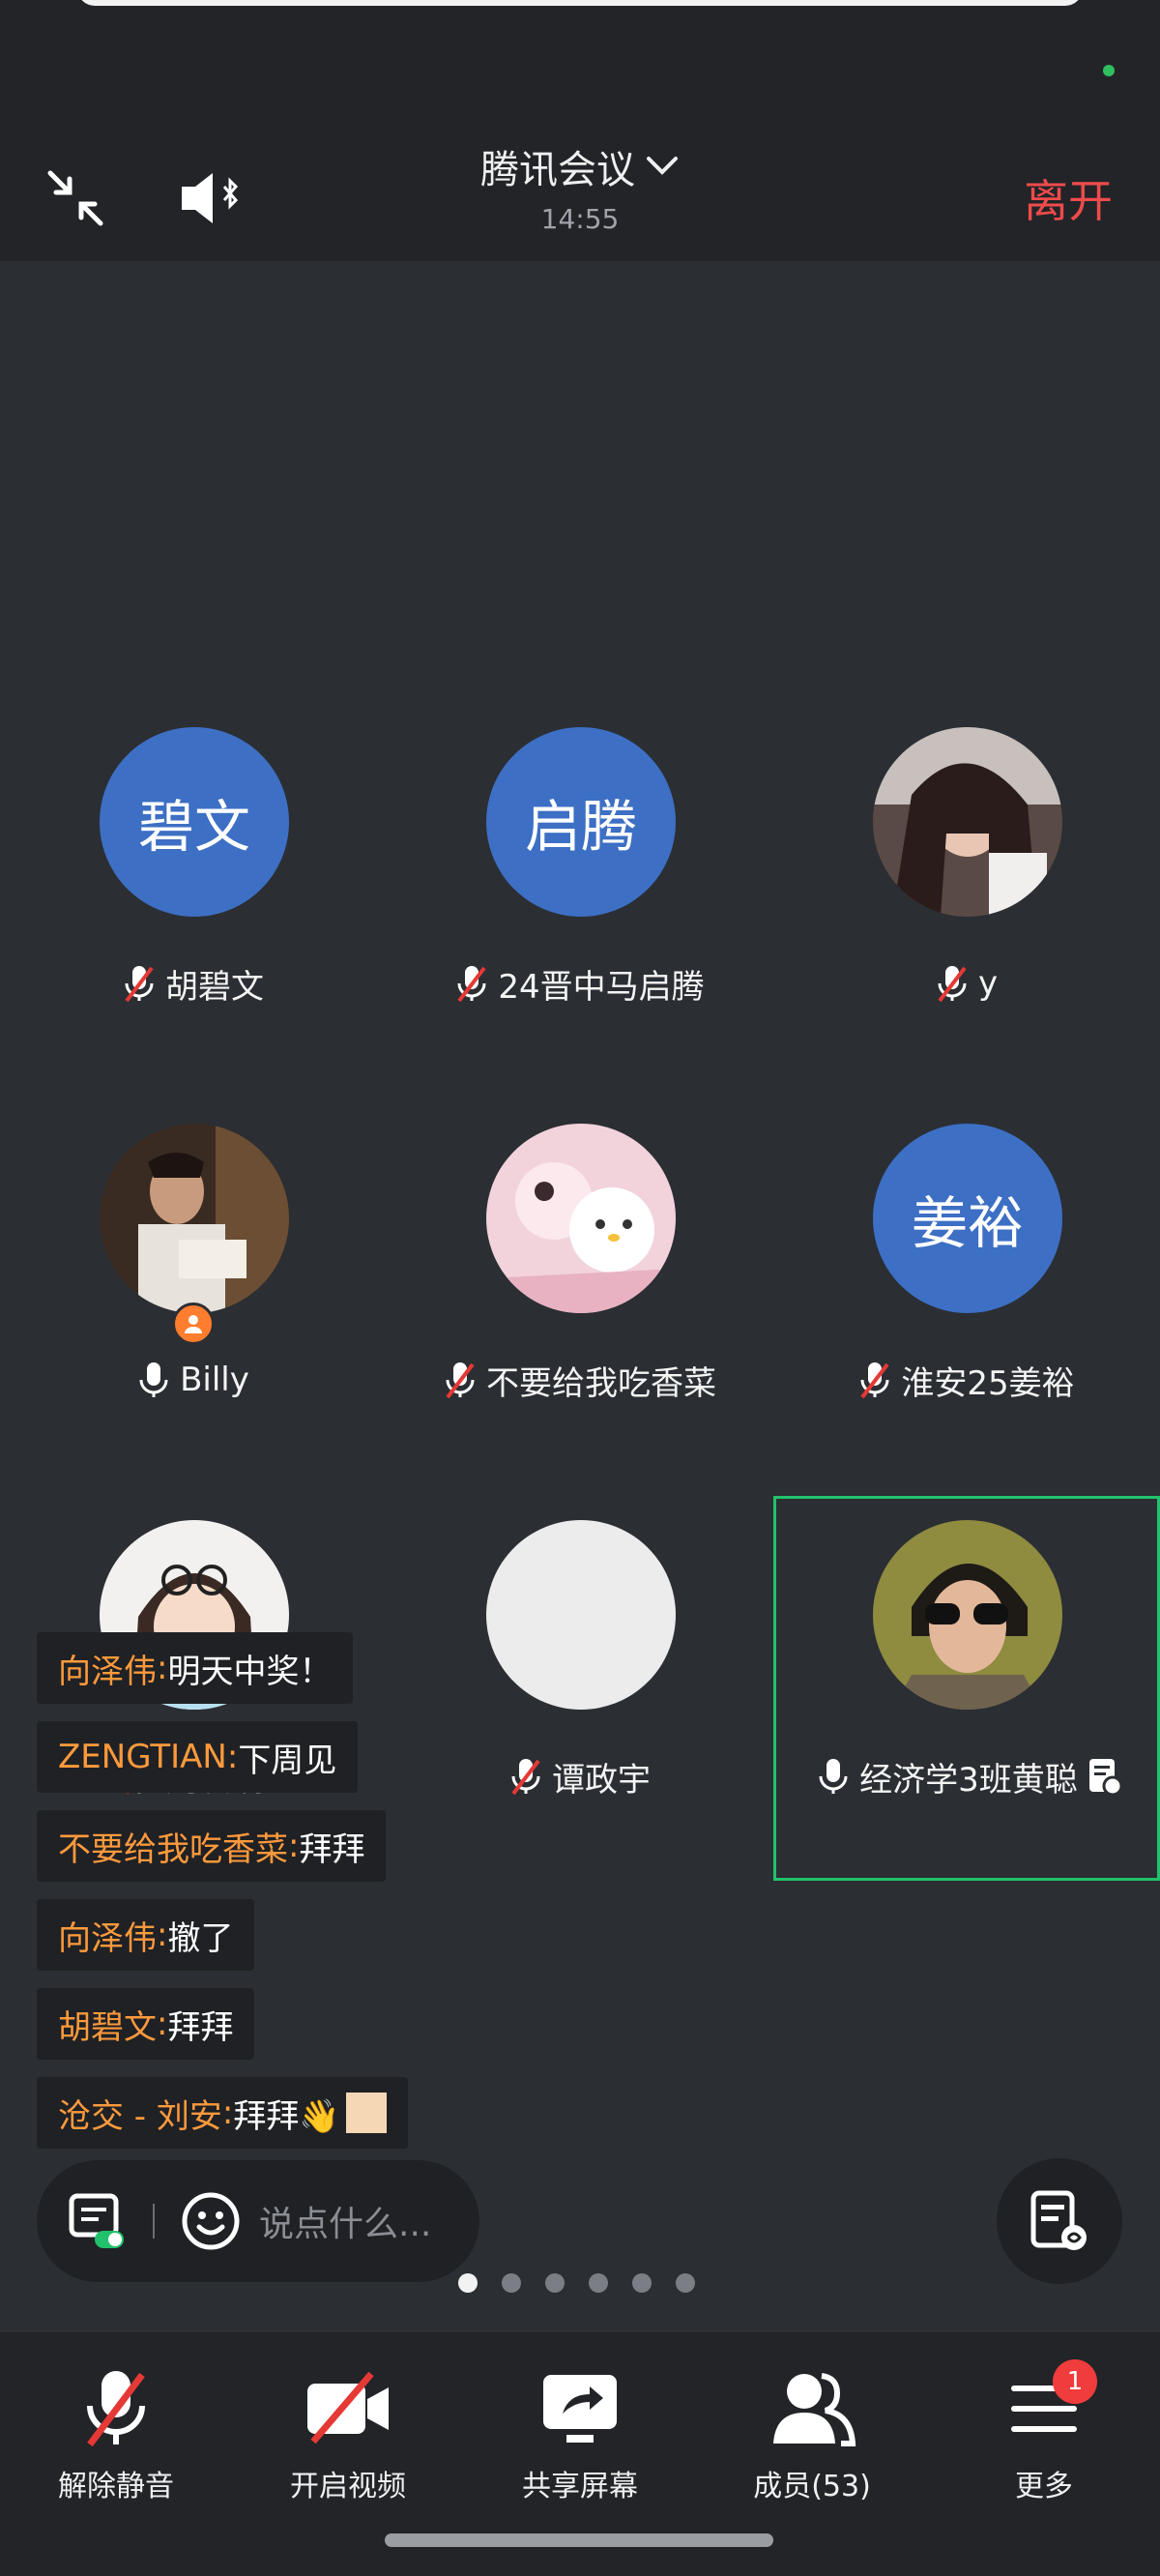 The height and width of the screenshot is (2576, 1160). I want to click on participant-name: 谭政宇, so click(602, 1780).